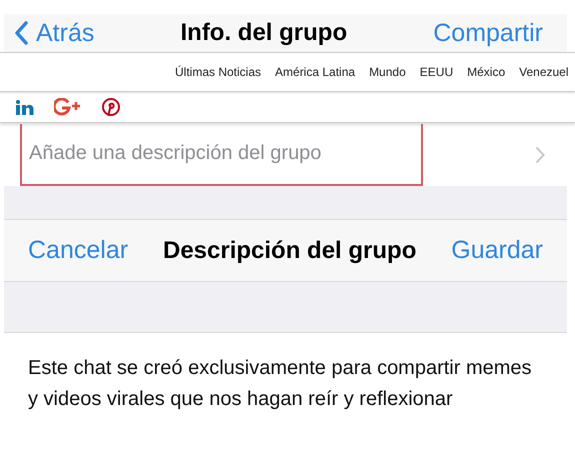 The width and height of the screenshot is (575, 454). I want to click on news-link: EEUU, so click(437, 72).